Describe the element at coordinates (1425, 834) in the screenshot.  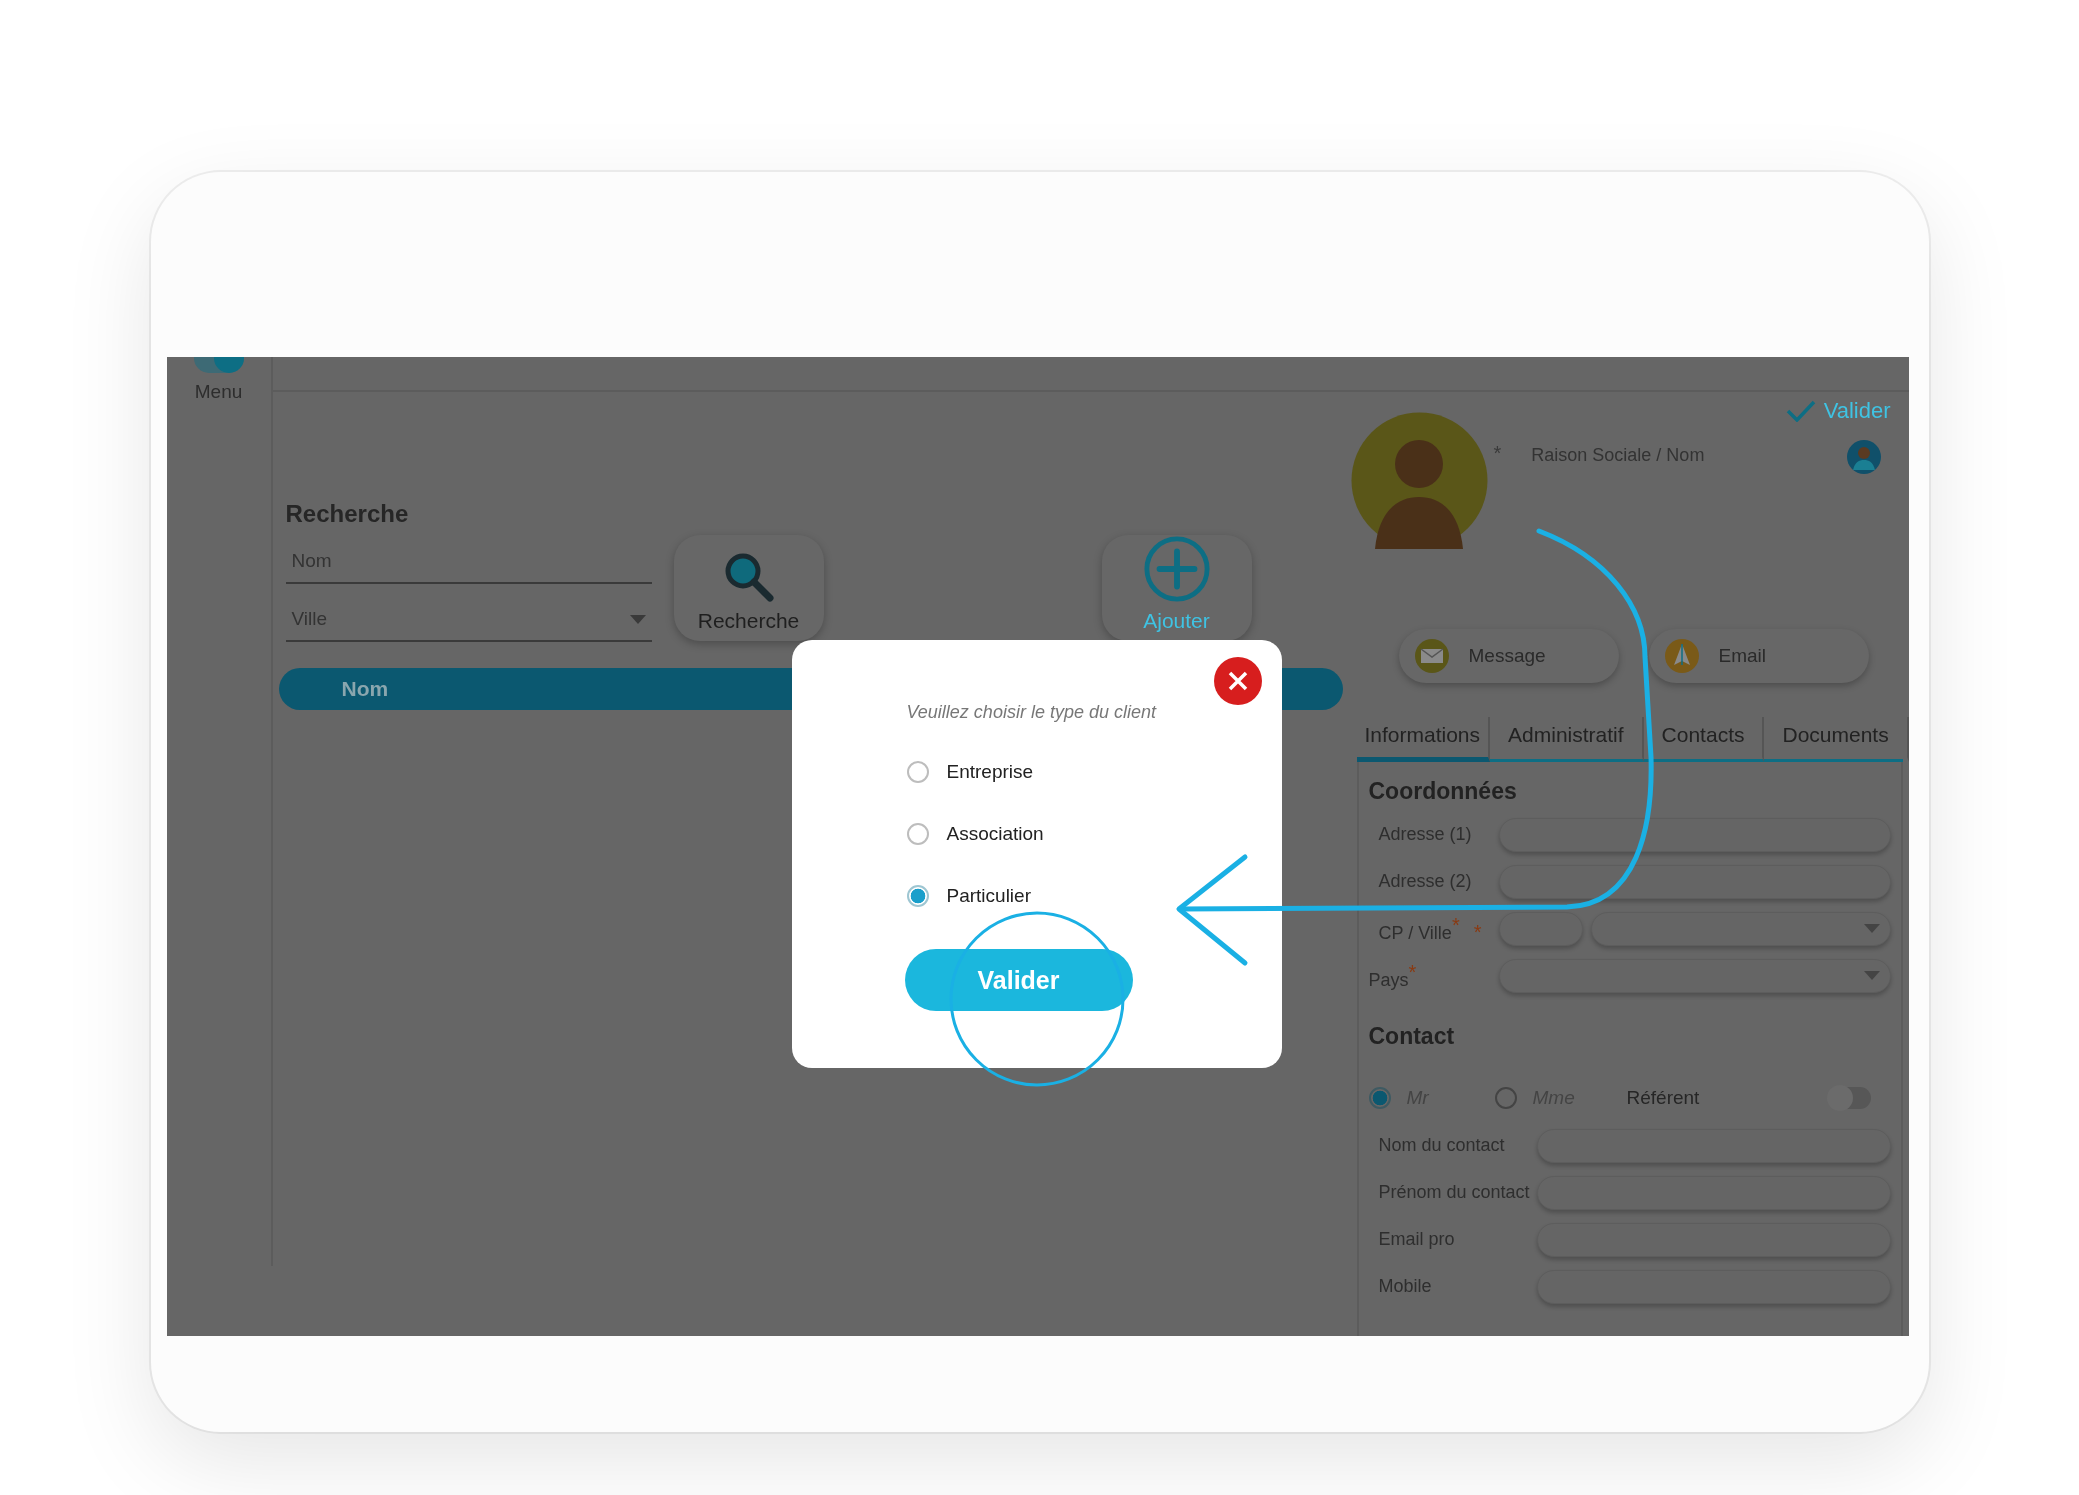
I see `field-label: Adresse (1)` at that location.